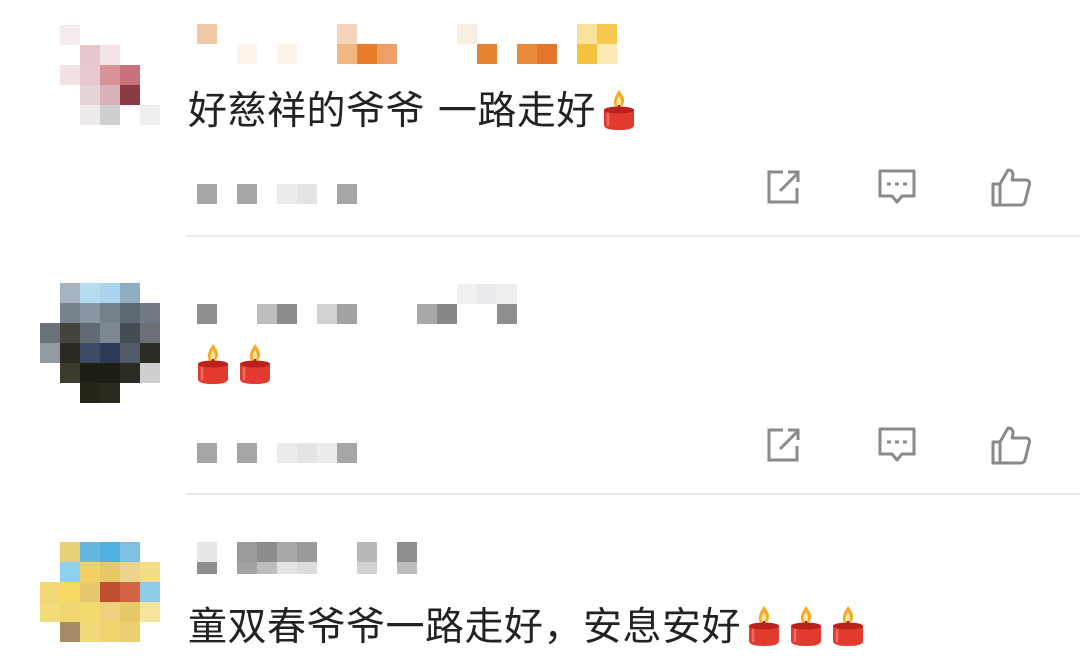  I want to click on comment-text: 童双春爷爷一路走好，安息安好, so click(527, 624).